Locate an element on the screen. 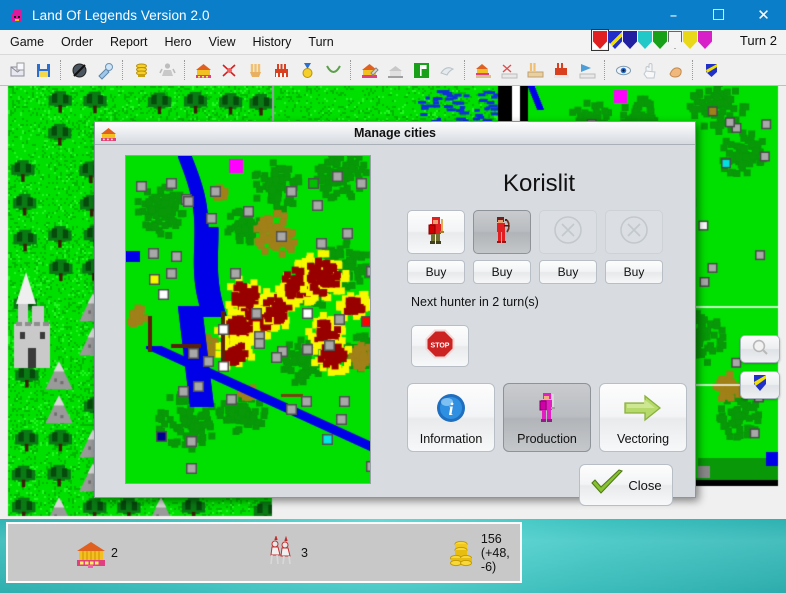 The width and height of the screenshot is (786, 593). maximize-icon: ☐ is located at coordinates (718, 14).